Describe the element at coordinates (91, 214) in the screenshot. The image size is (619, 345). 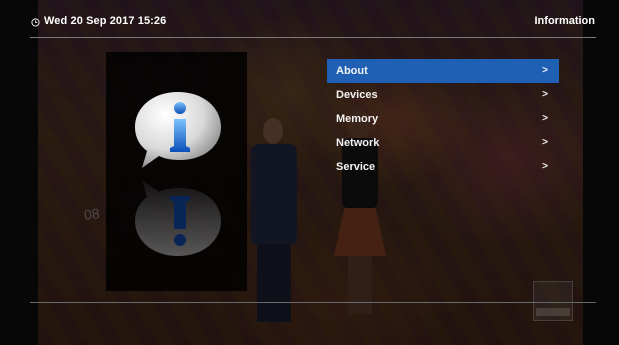
I see `video-overlay-ghost: 08` at that location.